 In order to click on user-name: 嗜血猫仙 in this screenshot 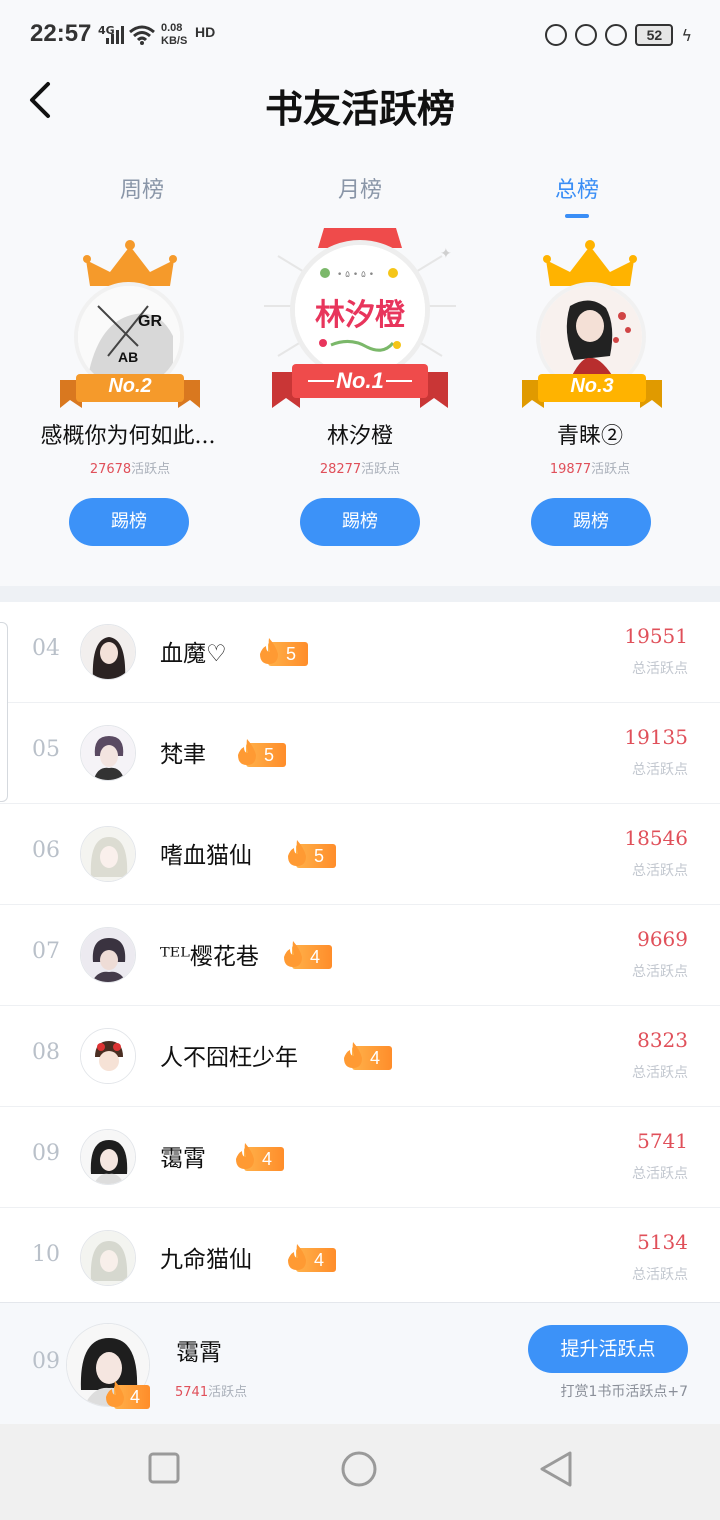, I will do `click(206, 853)`.